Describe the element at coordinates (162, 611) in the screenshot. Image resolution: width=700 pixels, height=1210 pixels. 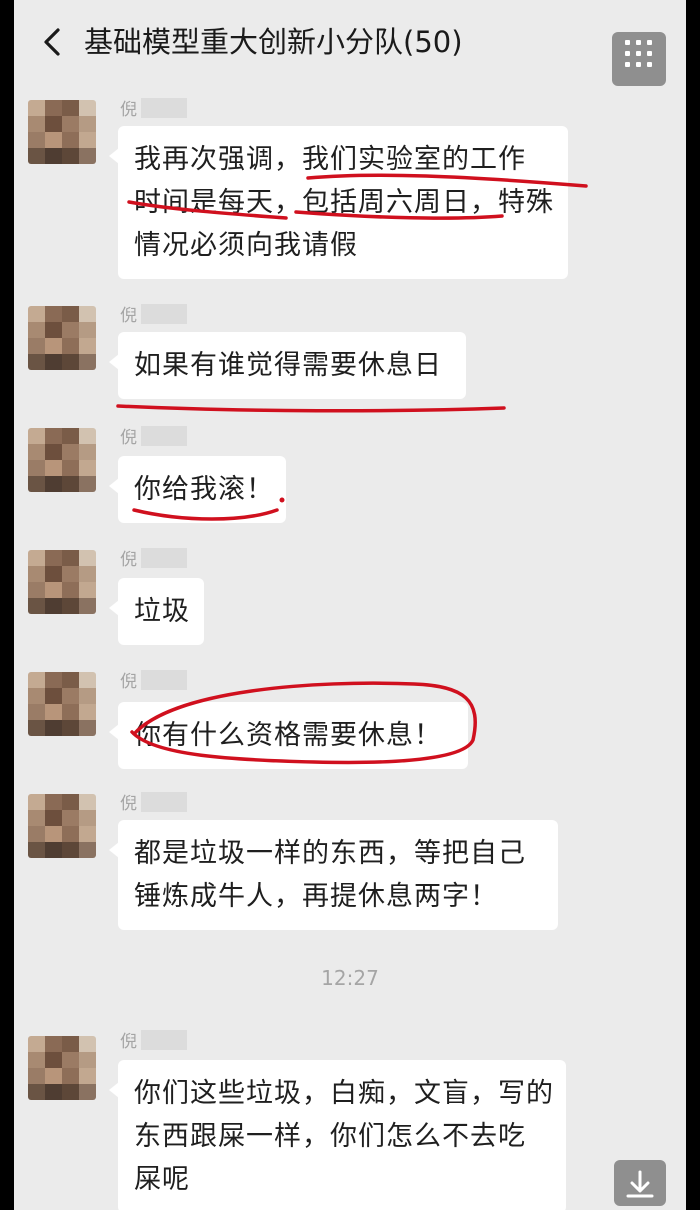
I see `message-text-line: 垃圾` at that location.